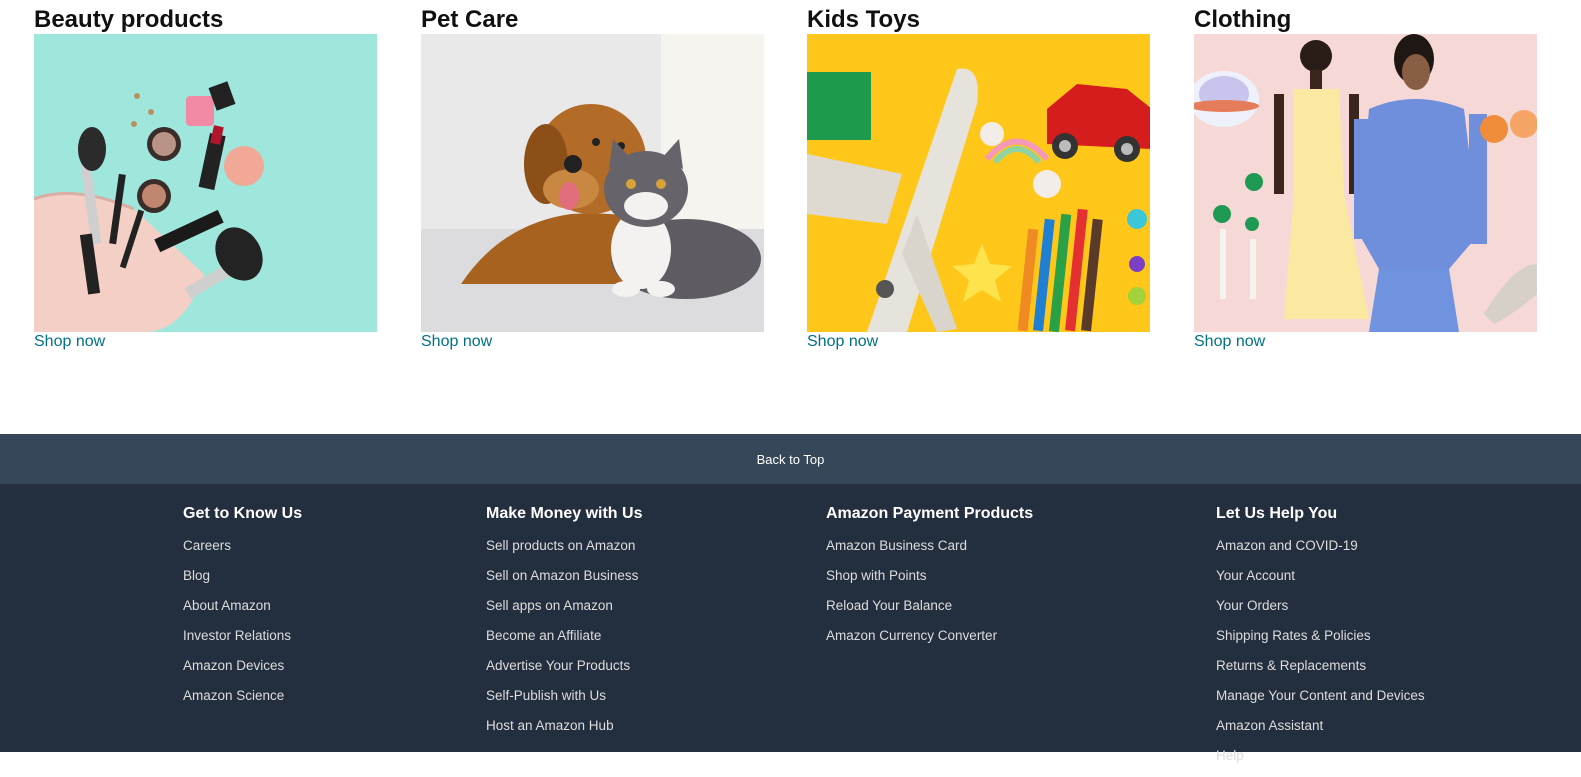  Describe the element at coordinates (1255, 575) in the screenshot. I see `footer-link-your-account: Your Account` at that location.